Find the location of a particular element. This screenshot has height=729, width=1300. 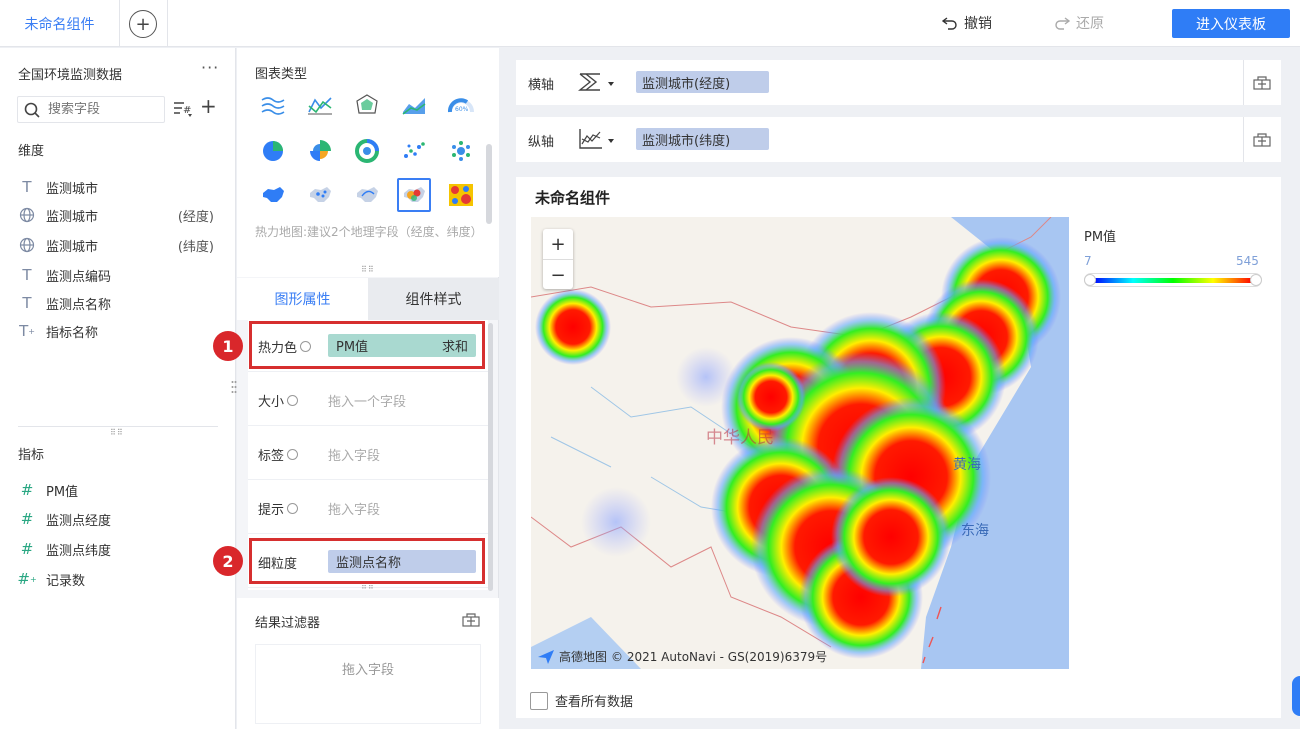

map-label-sea: 黄海 is located at coordinates (967, 464).